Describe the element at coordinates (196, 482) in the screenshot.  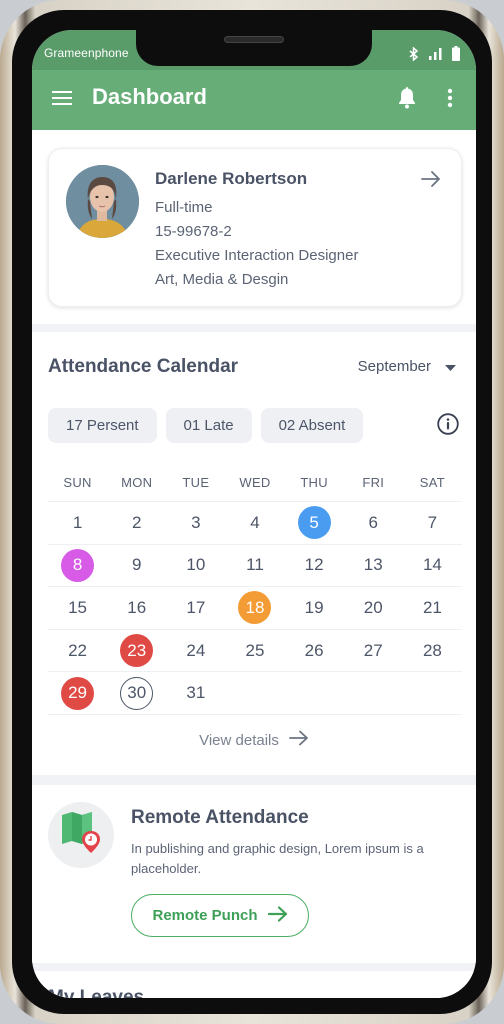
I see `weekday-label: TUE` at that location.